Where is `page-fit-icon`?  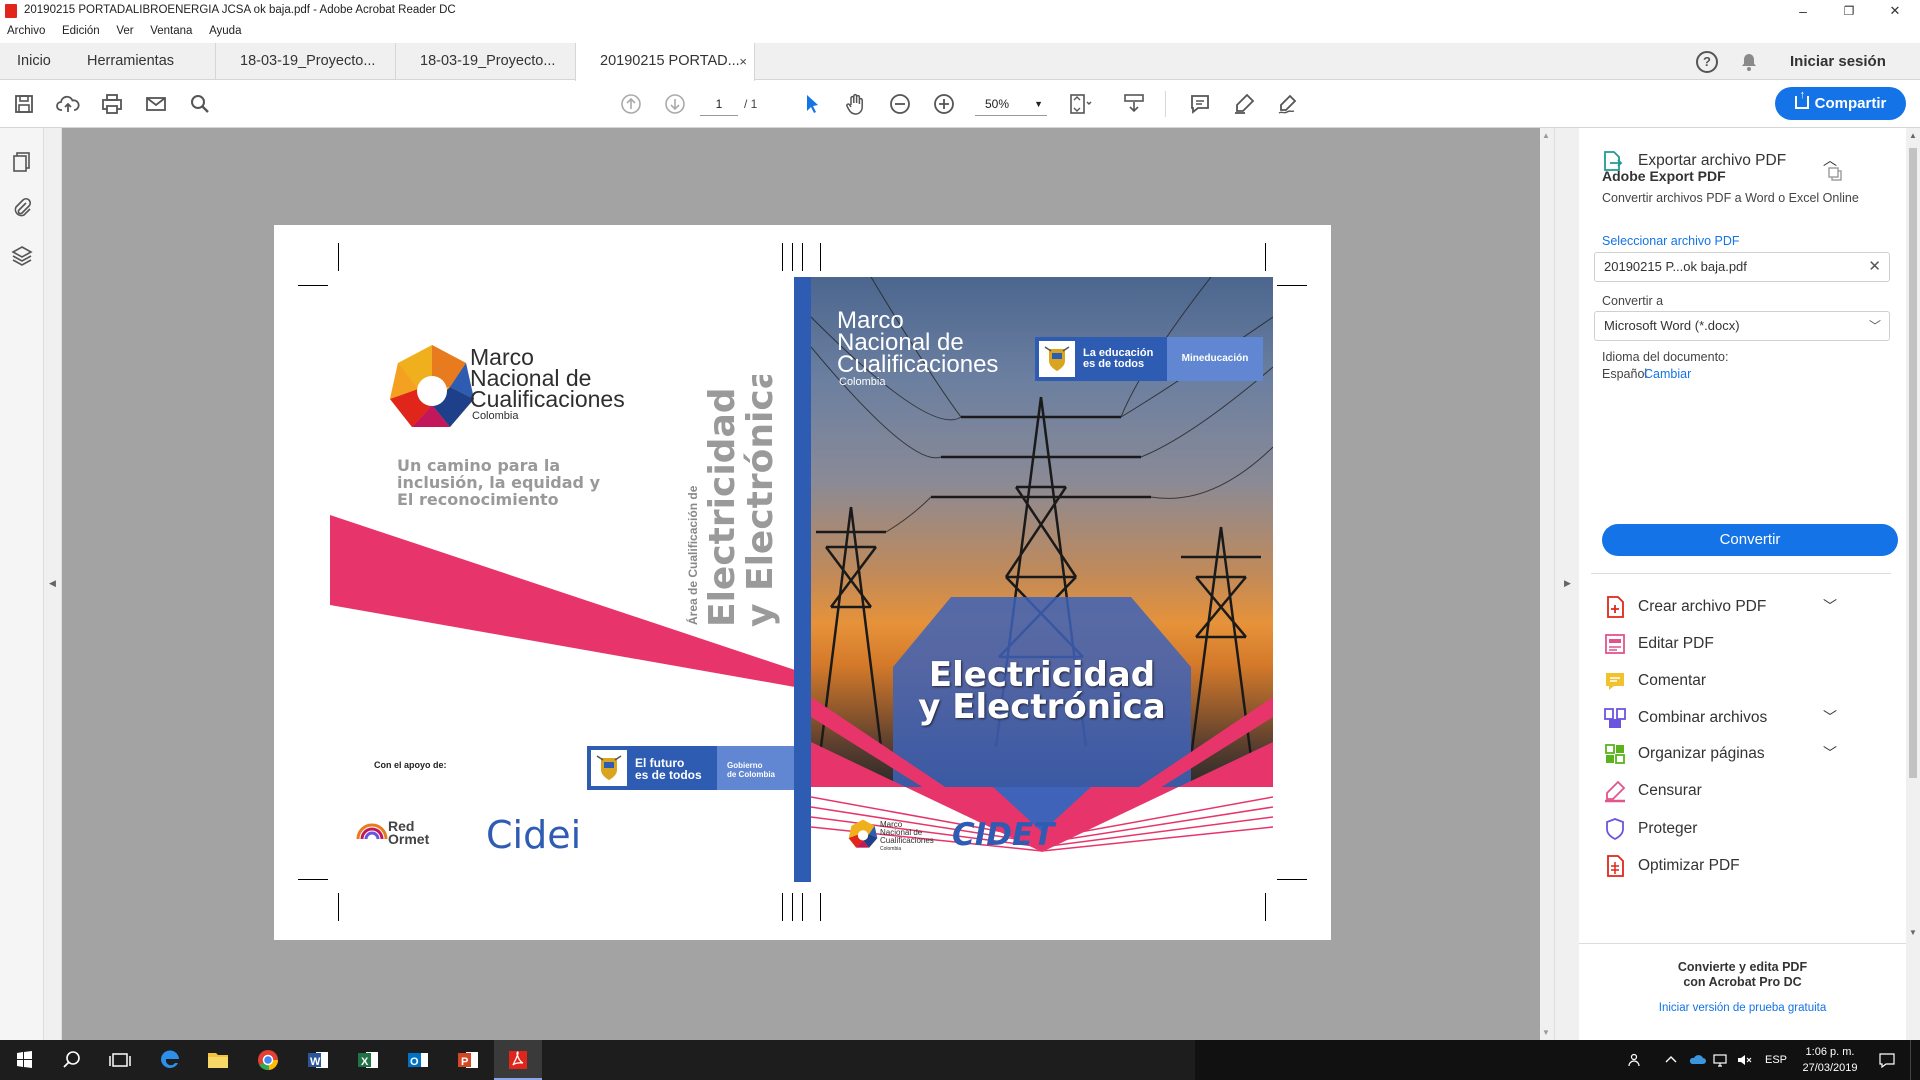 page-fit-icon is located at coordinates (1083, 104).